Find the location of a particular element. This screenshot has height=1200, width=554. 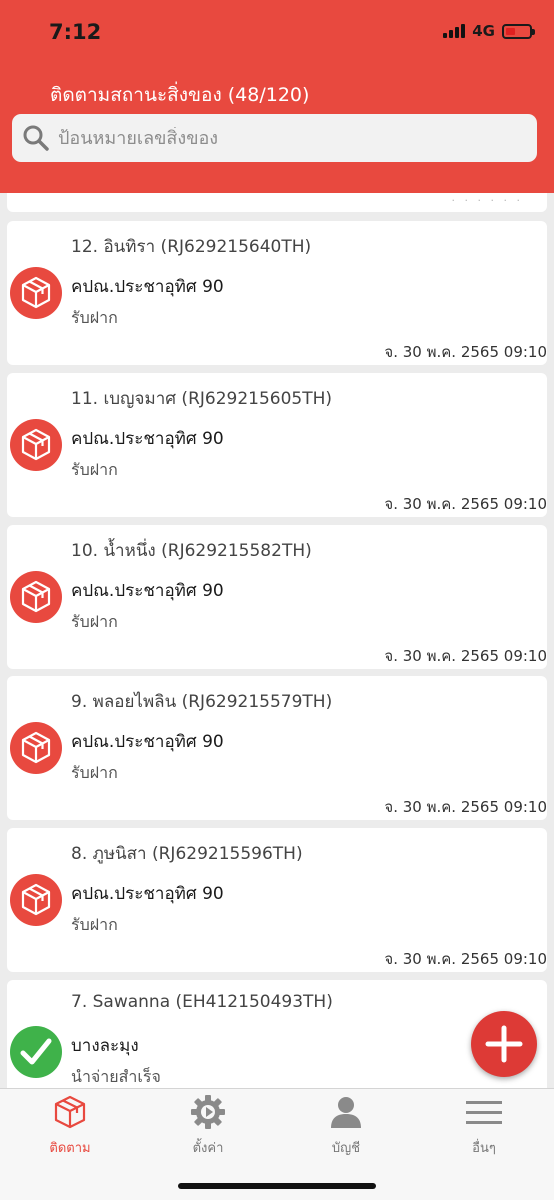

list-item-partial: · · · · · · is located at coordinates (277, 202).